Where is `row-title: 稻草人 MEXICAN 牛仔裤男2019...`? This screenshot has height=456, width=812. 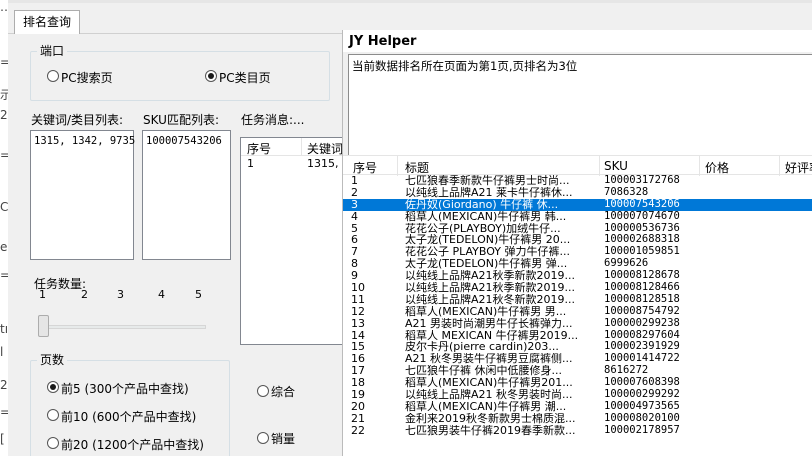
row-title: 稻草人 MEXICAN 牛仔裤男2019... is located at coordinates (492, 335).